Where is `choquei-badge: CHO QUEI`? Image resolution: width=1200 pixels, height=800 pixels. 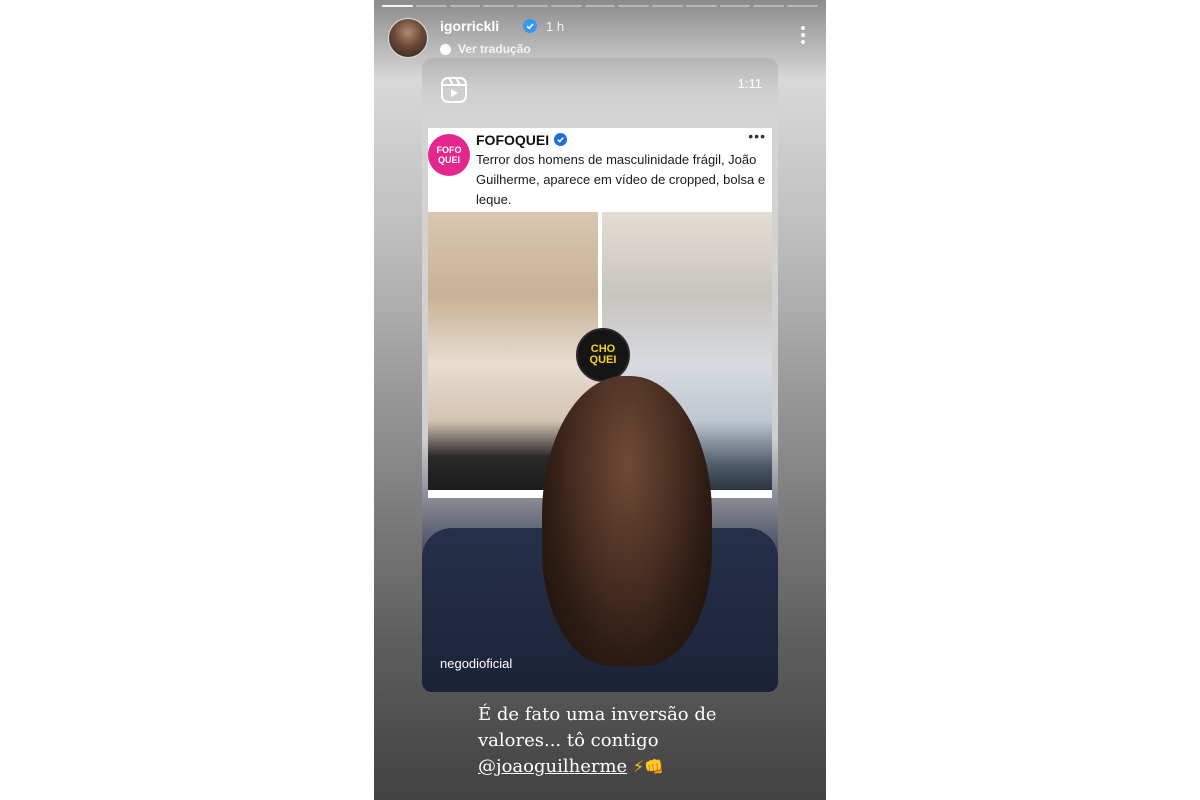
choquei-badge: CHO QUEI is located at coordinates (603, 355).